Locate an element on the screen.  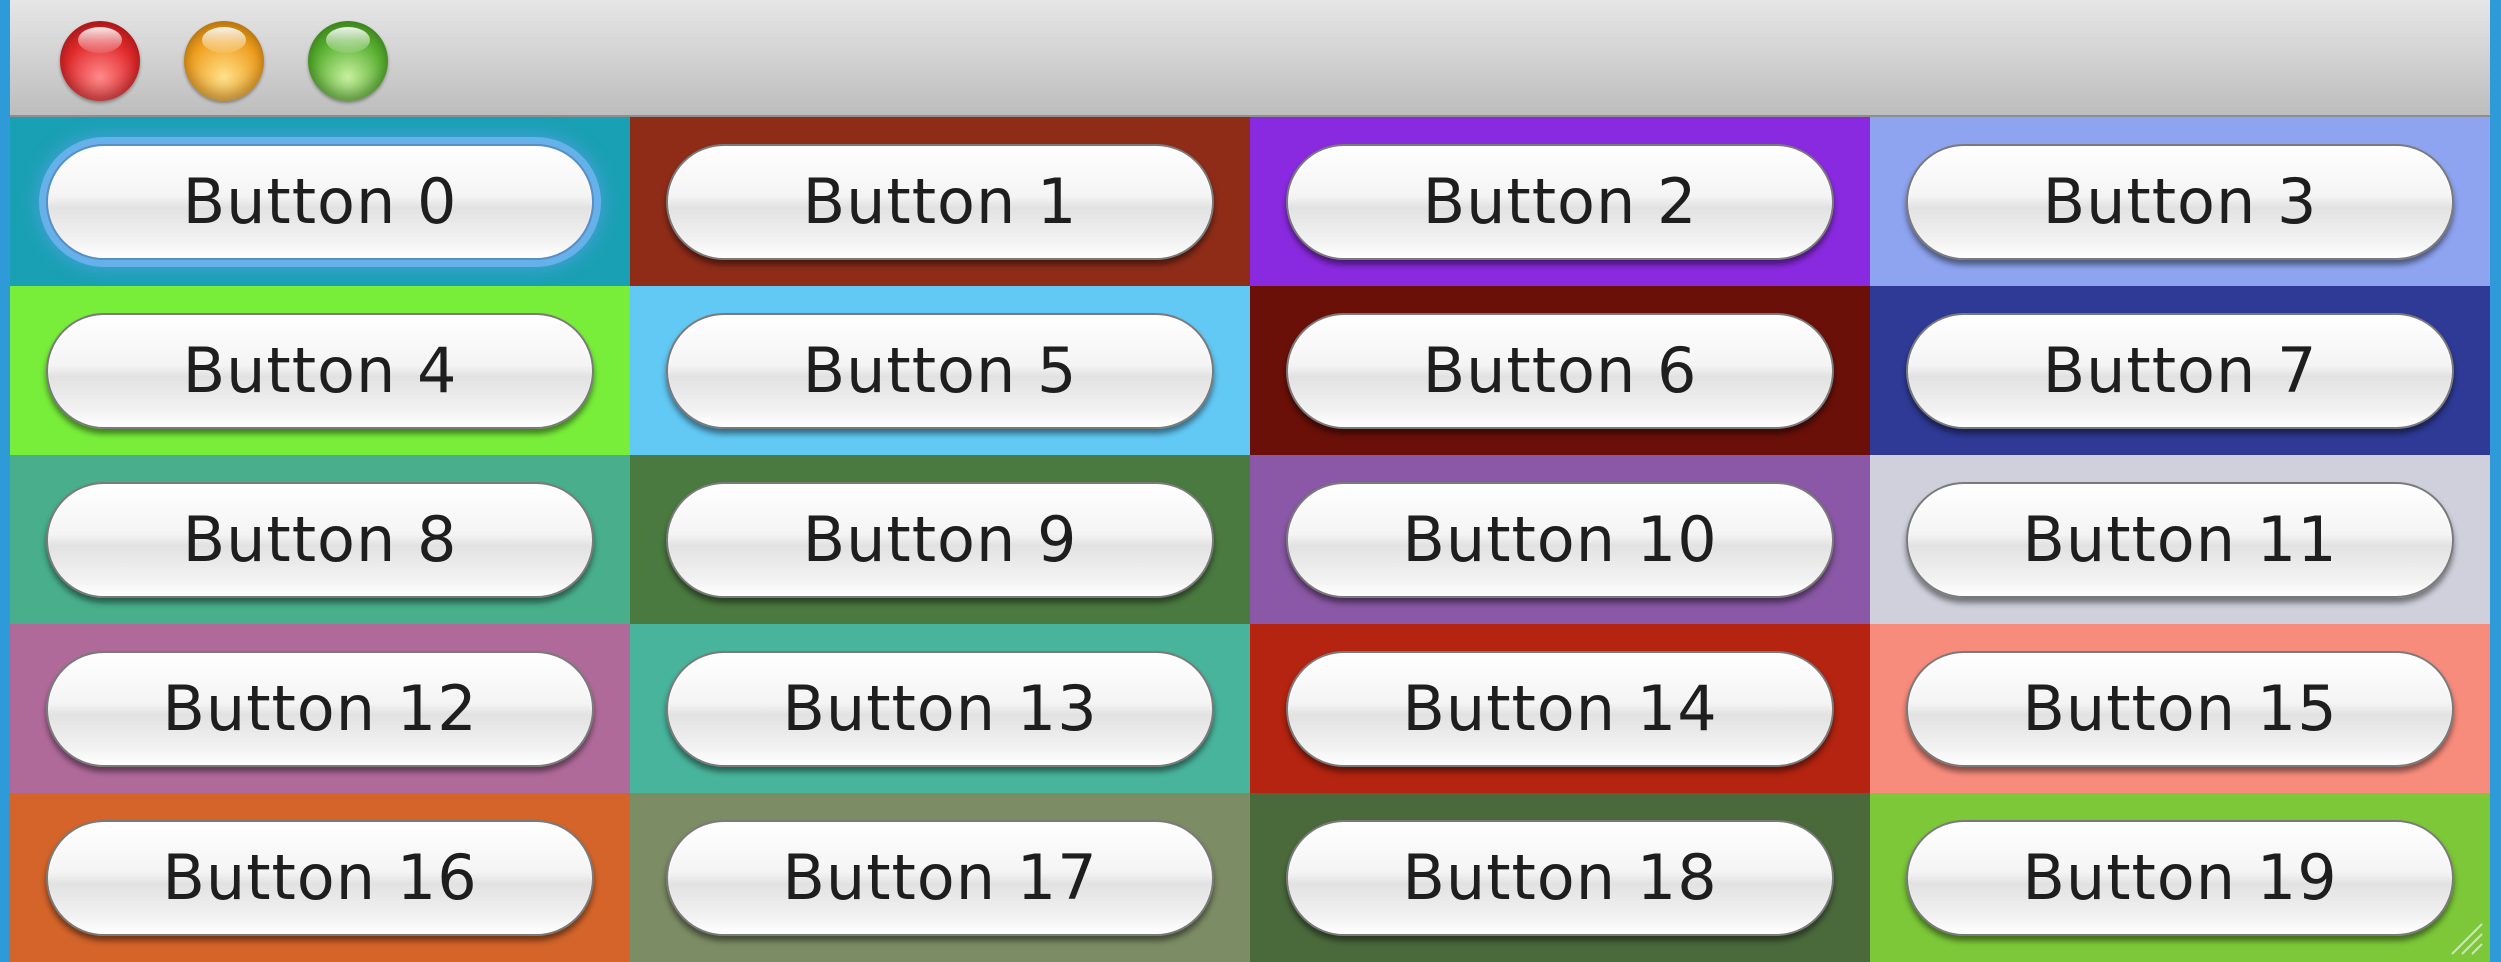
button-6: Button 6 is located at coordinates (1560, 370).